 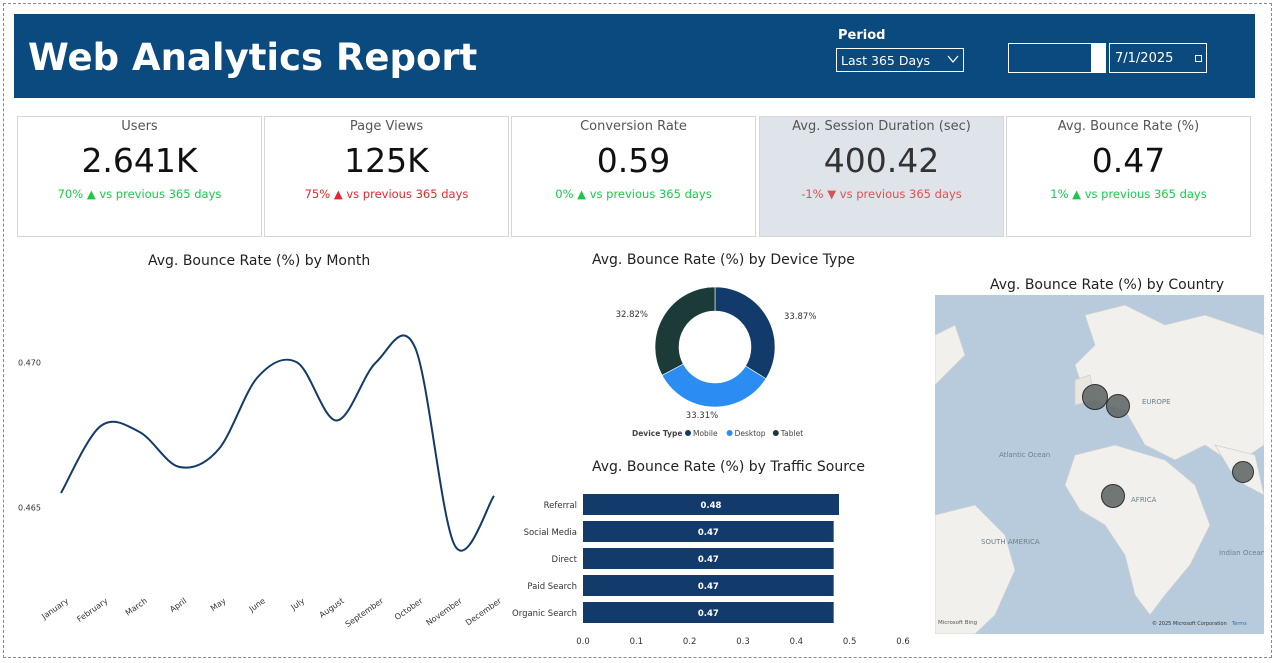 I want to click on x-tick-label: April, so click(x=178, y=605).